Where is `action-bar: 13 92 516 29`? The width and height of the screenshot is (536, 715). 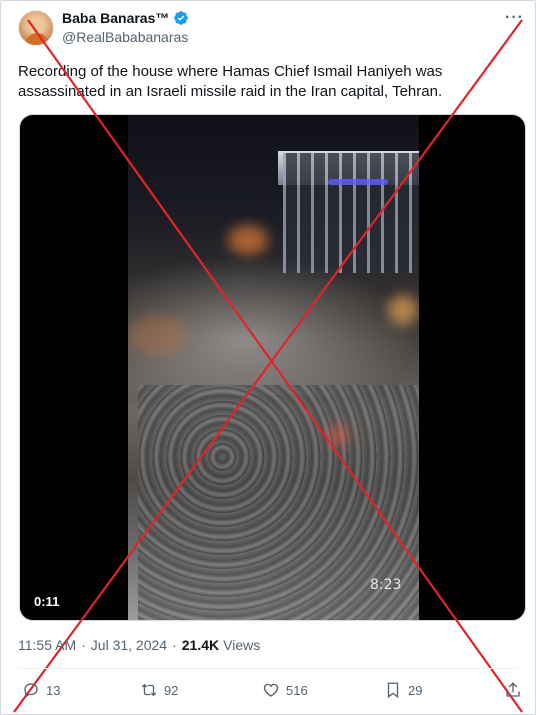
action-bar: 13 92 516 29 is located at coordinates (272, 692).